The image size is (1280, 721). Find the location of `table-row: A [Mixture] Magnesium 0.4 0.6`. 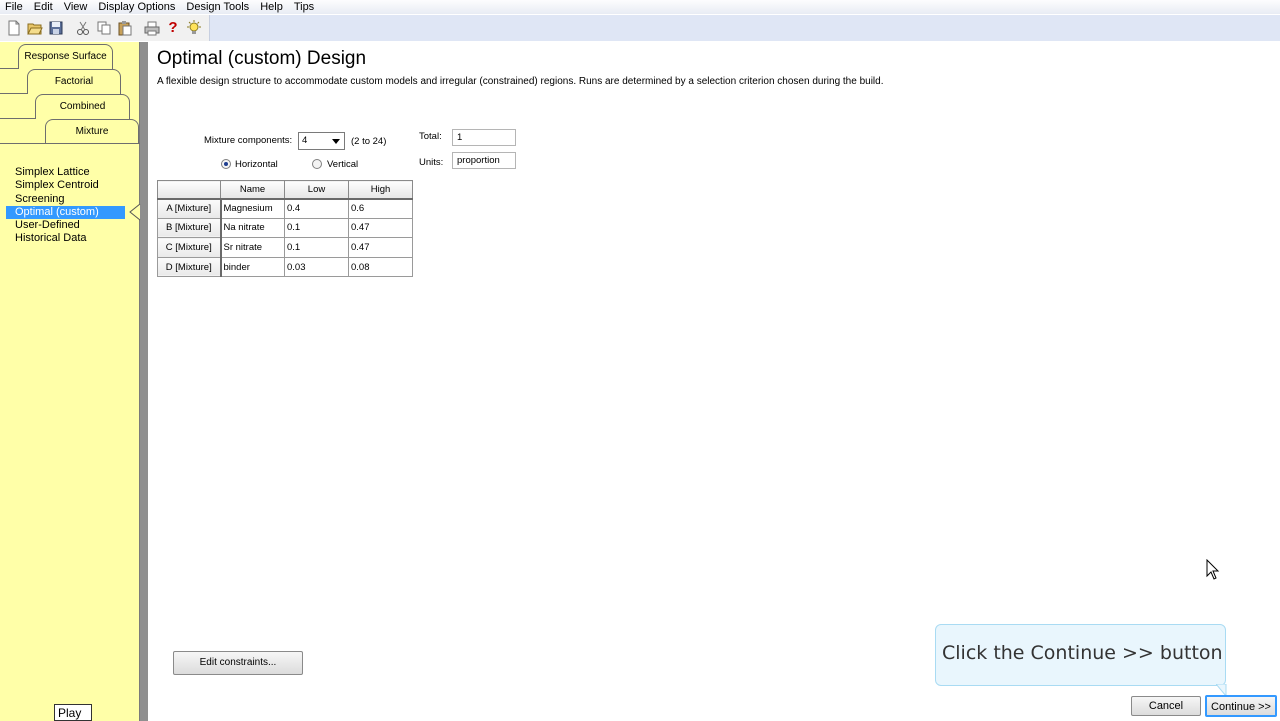

table-row: A [Mixture] Magnesium 0.4 0.6 is located at coordinates (285, 208).